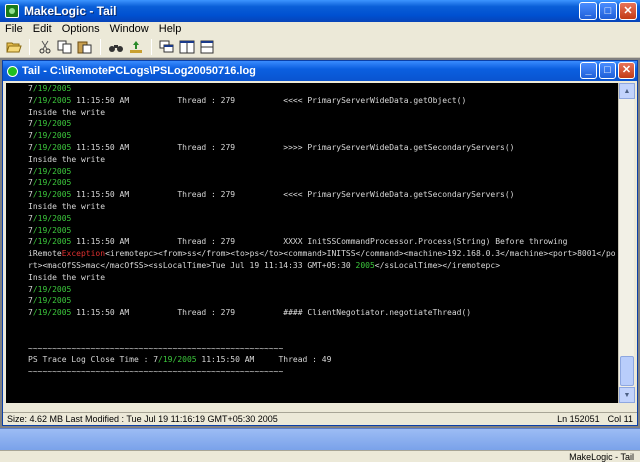  What do you see at coordinates (170, 29) in the screenshot?
I see `menu-help: Help` at bounding box center [170, 29].